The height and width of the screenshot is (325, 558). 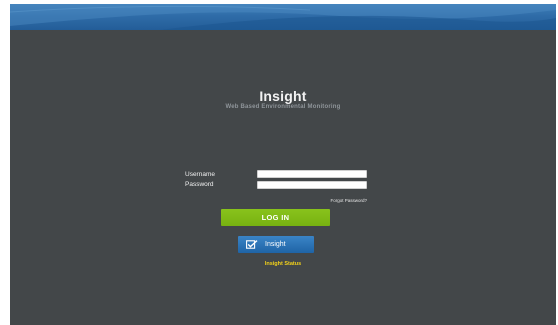 I want to click on insight-status-link: Insight Status, so click(x=283, y=264).